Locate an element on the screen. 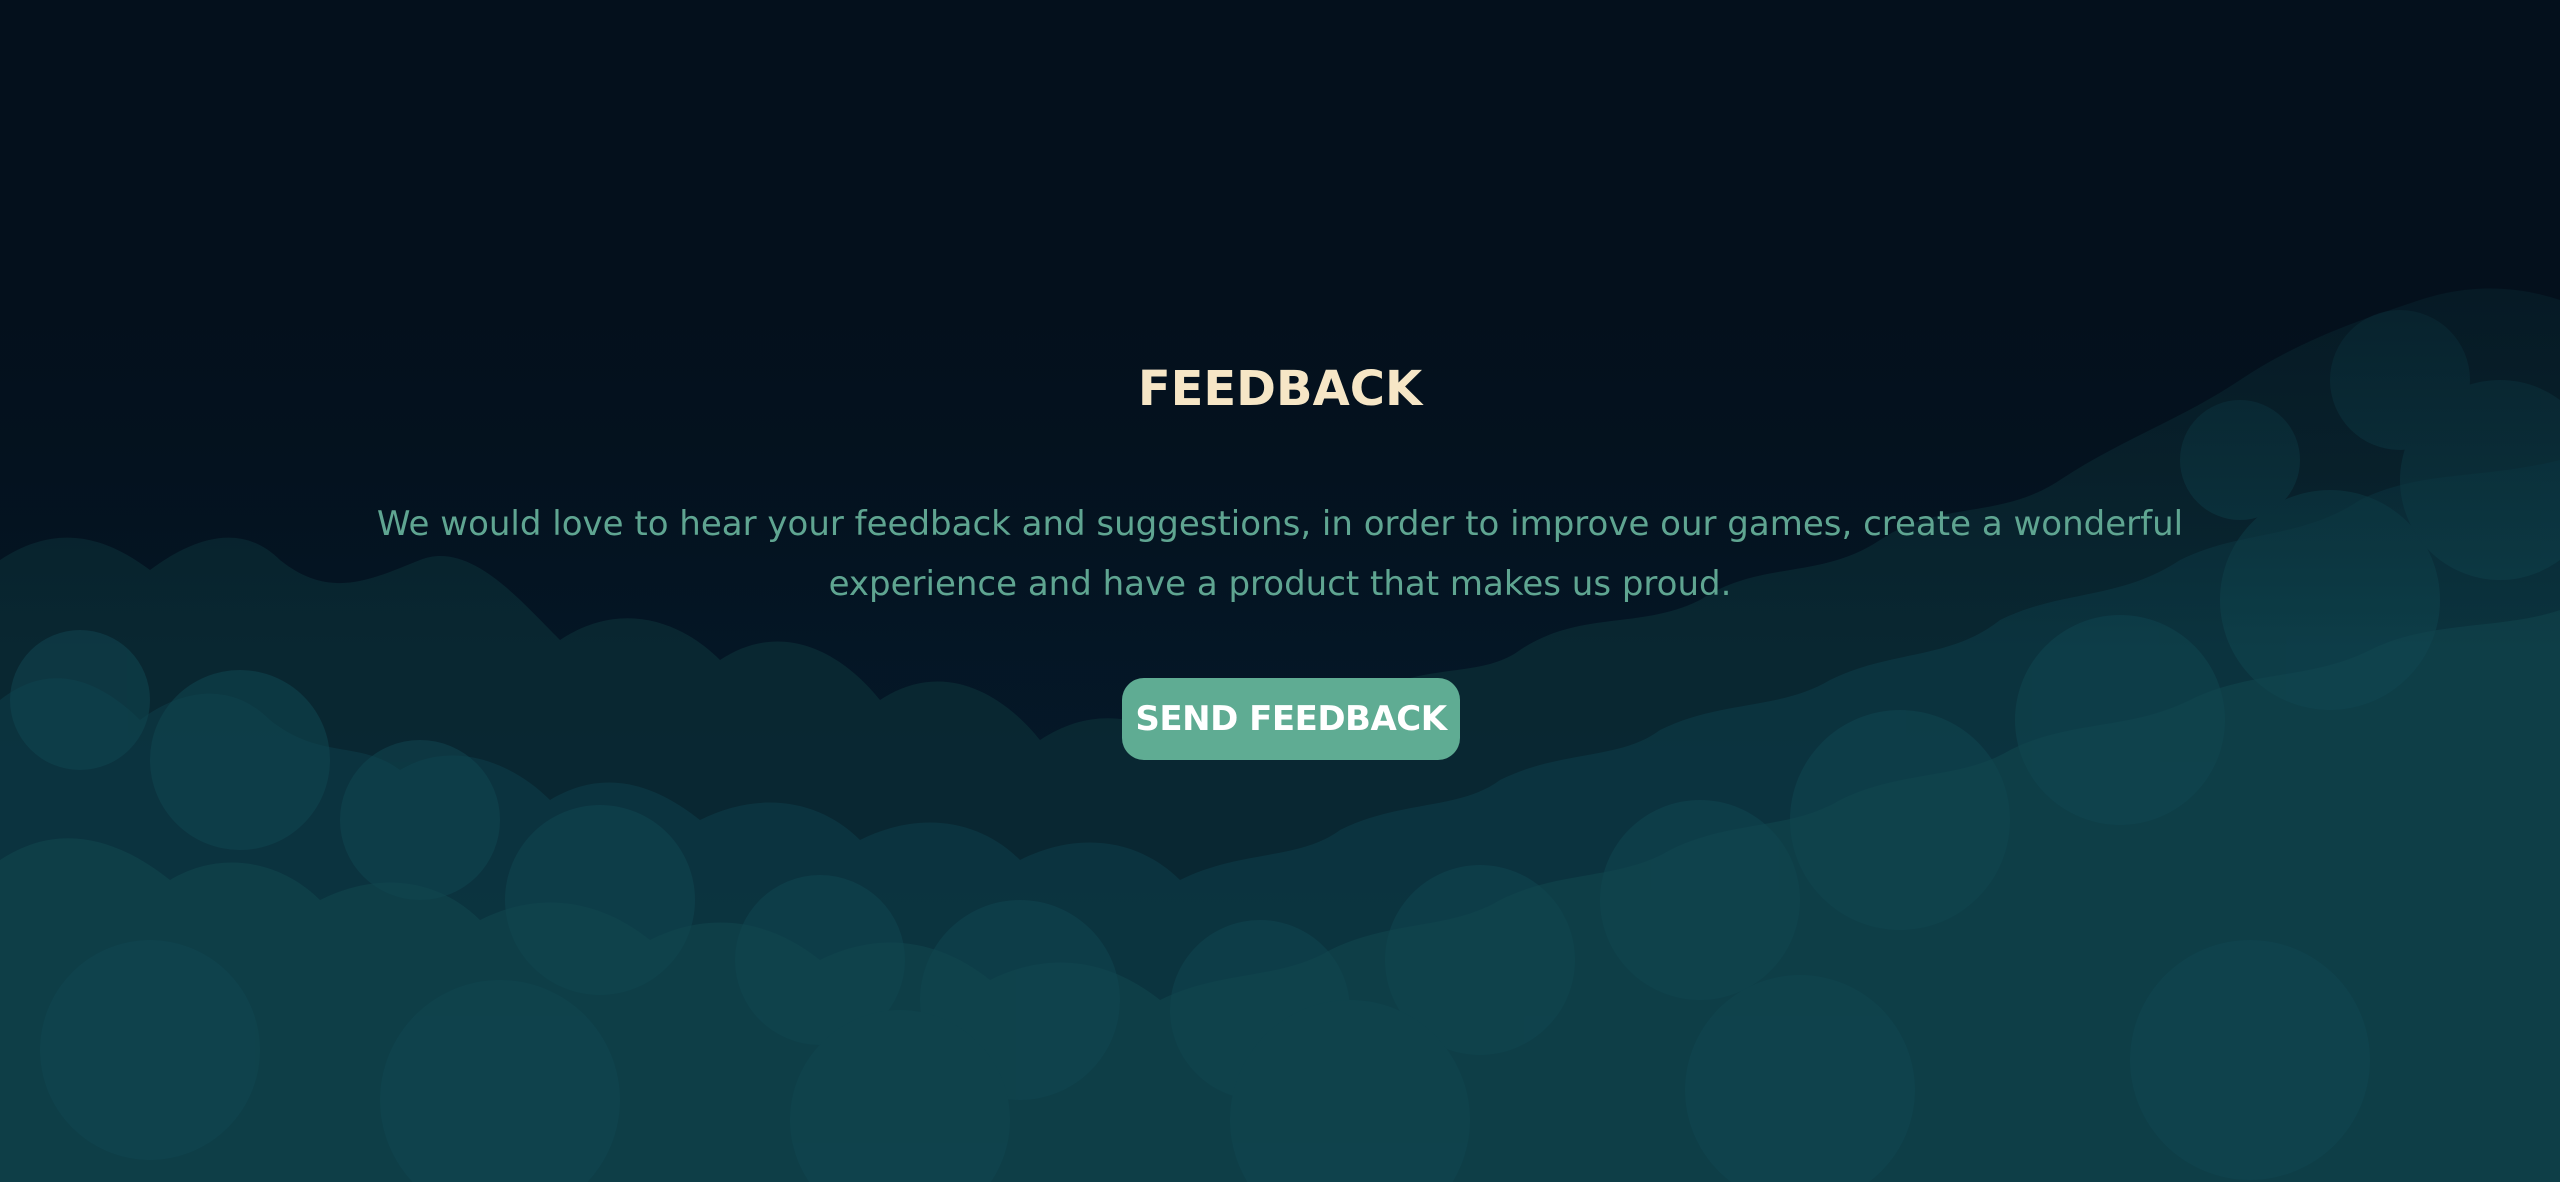 The width and height of the screenshot is (2560, 1182). section-title: FEEDBACK is located at coordinates (1280, 389).